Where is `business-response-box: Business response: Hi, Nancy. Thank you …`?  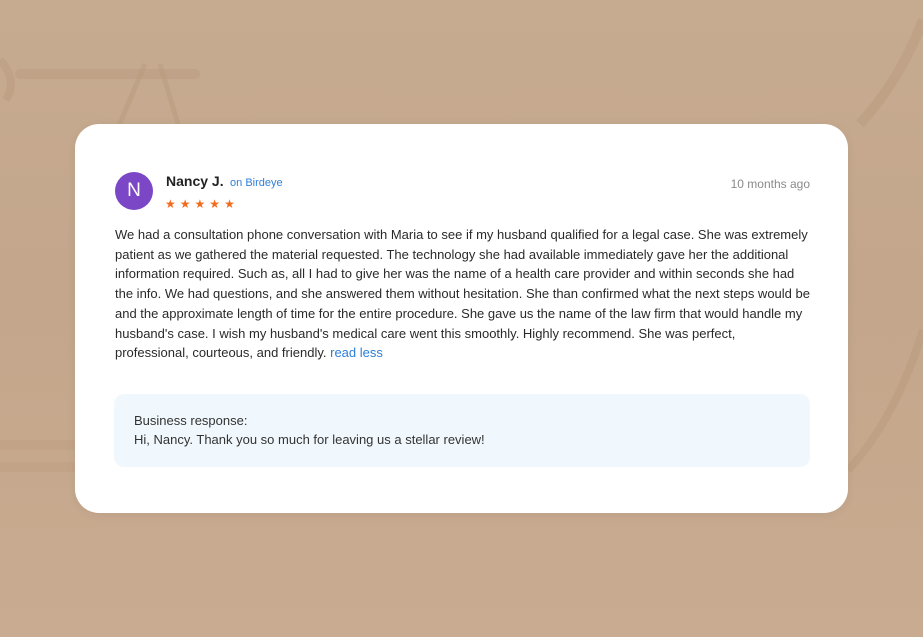 business-response-box: Business response: Hi, Nancy. Thank you … is located at coordinates (462, 430).